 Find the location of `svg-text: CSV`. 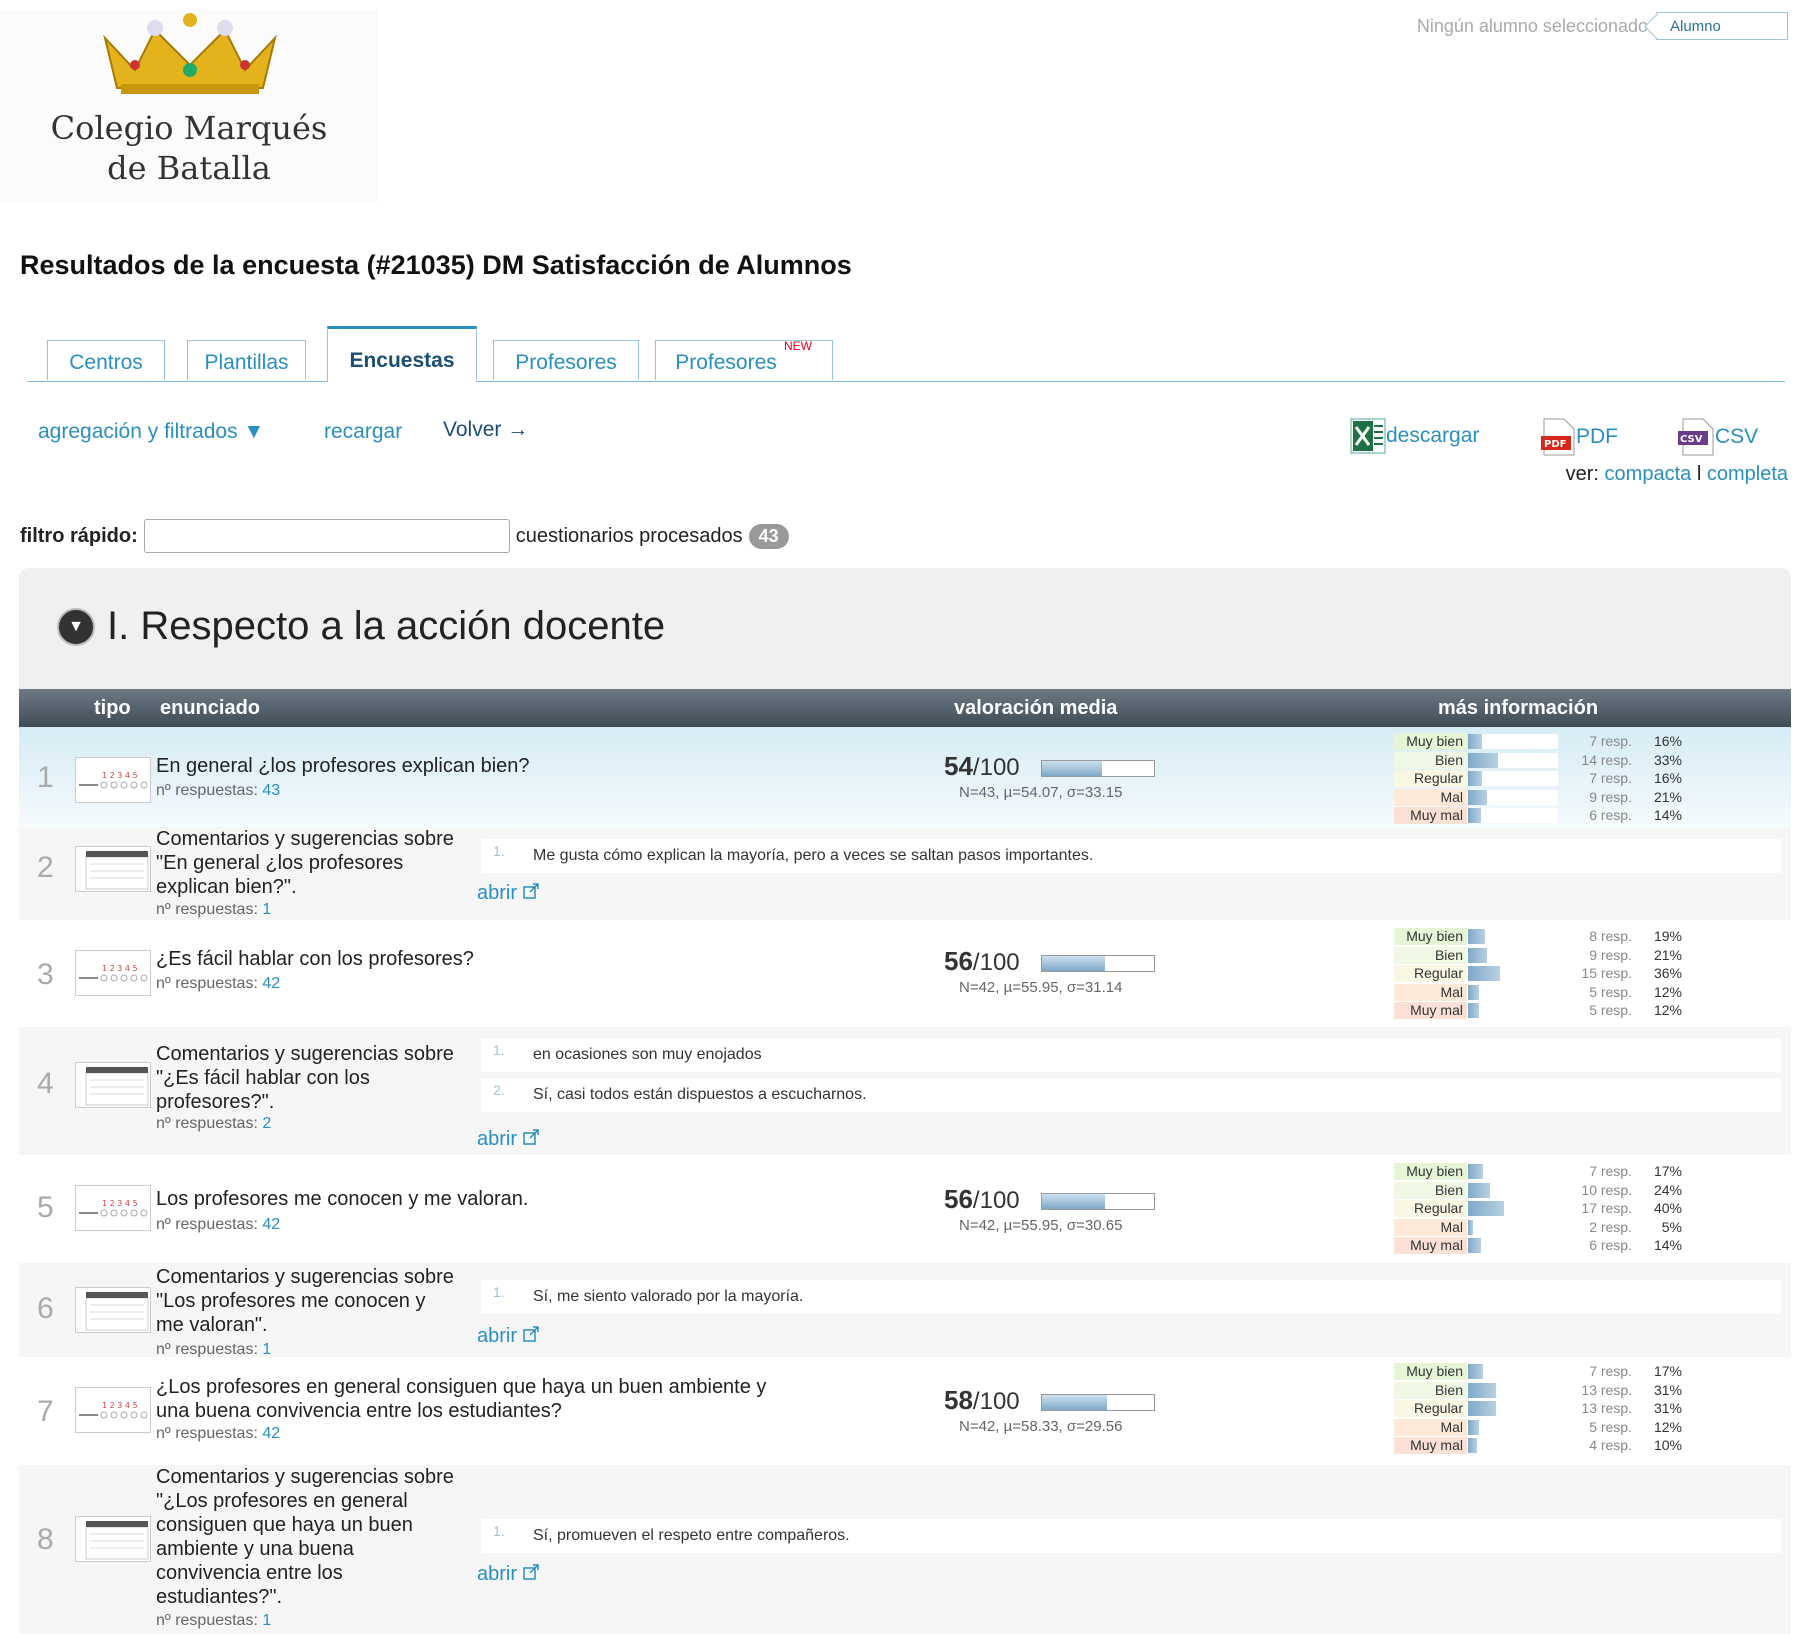

svg-text: CSV is located at coordinates (1691, 439).